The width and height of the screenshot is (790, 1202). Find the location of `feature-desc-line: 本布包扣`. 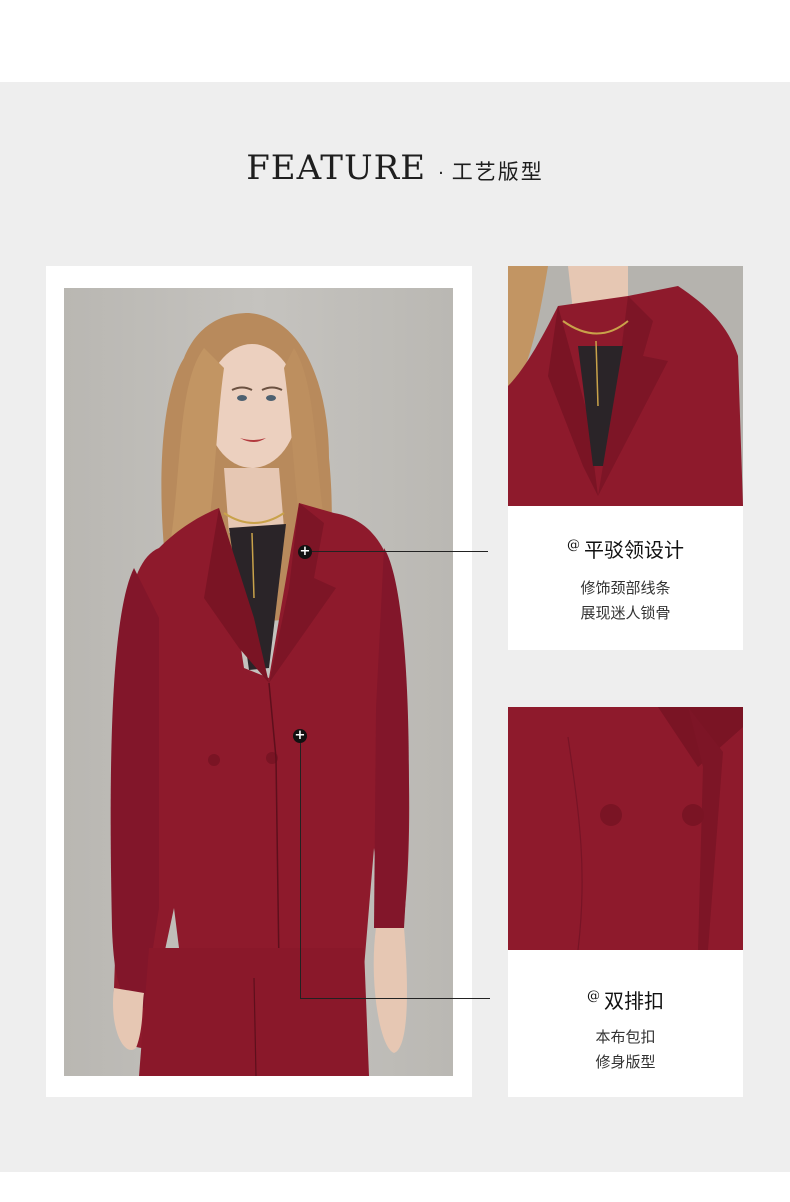

feature-desc-line: 本布包扣 is located at coordinates (625, 1037).